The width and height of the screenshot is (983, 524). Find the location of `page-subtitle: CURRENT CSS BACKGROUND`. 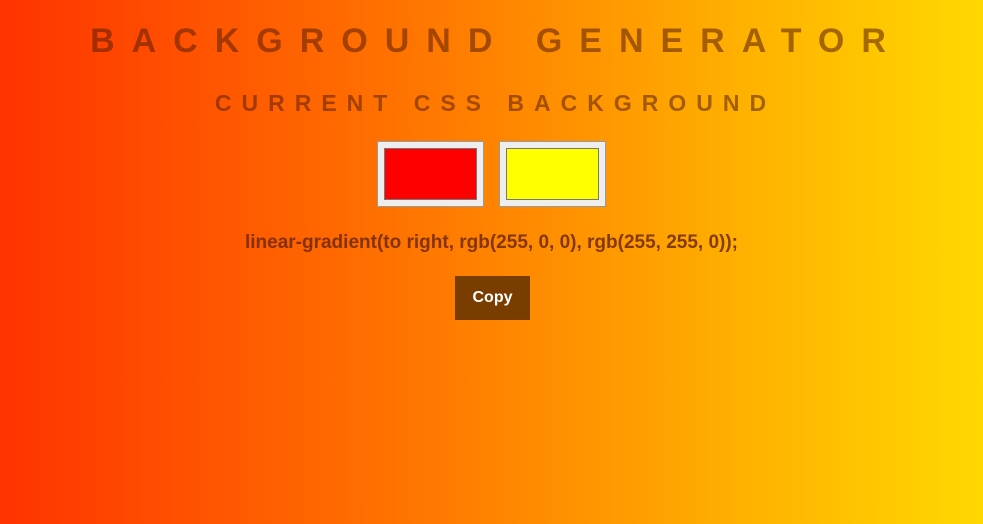

page-subtitle: CURRENT CSS BACKGROUND is located at coordinates (495, 103).